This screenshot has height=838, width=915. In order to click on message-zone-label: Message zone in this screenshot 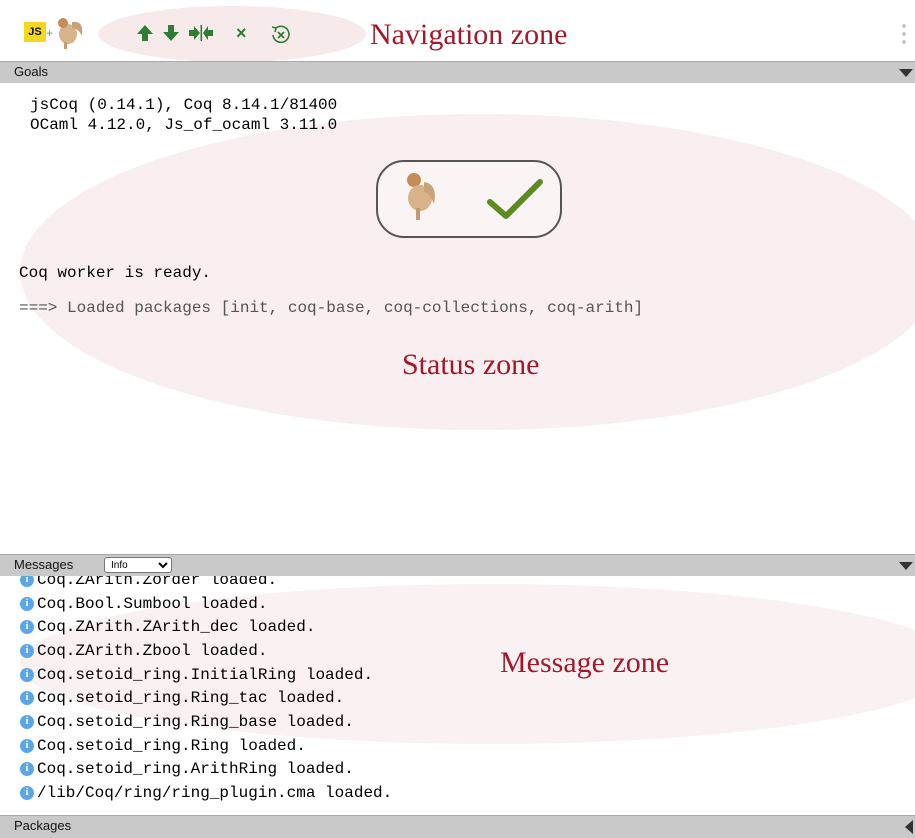, I will do `click(585, 662)`.